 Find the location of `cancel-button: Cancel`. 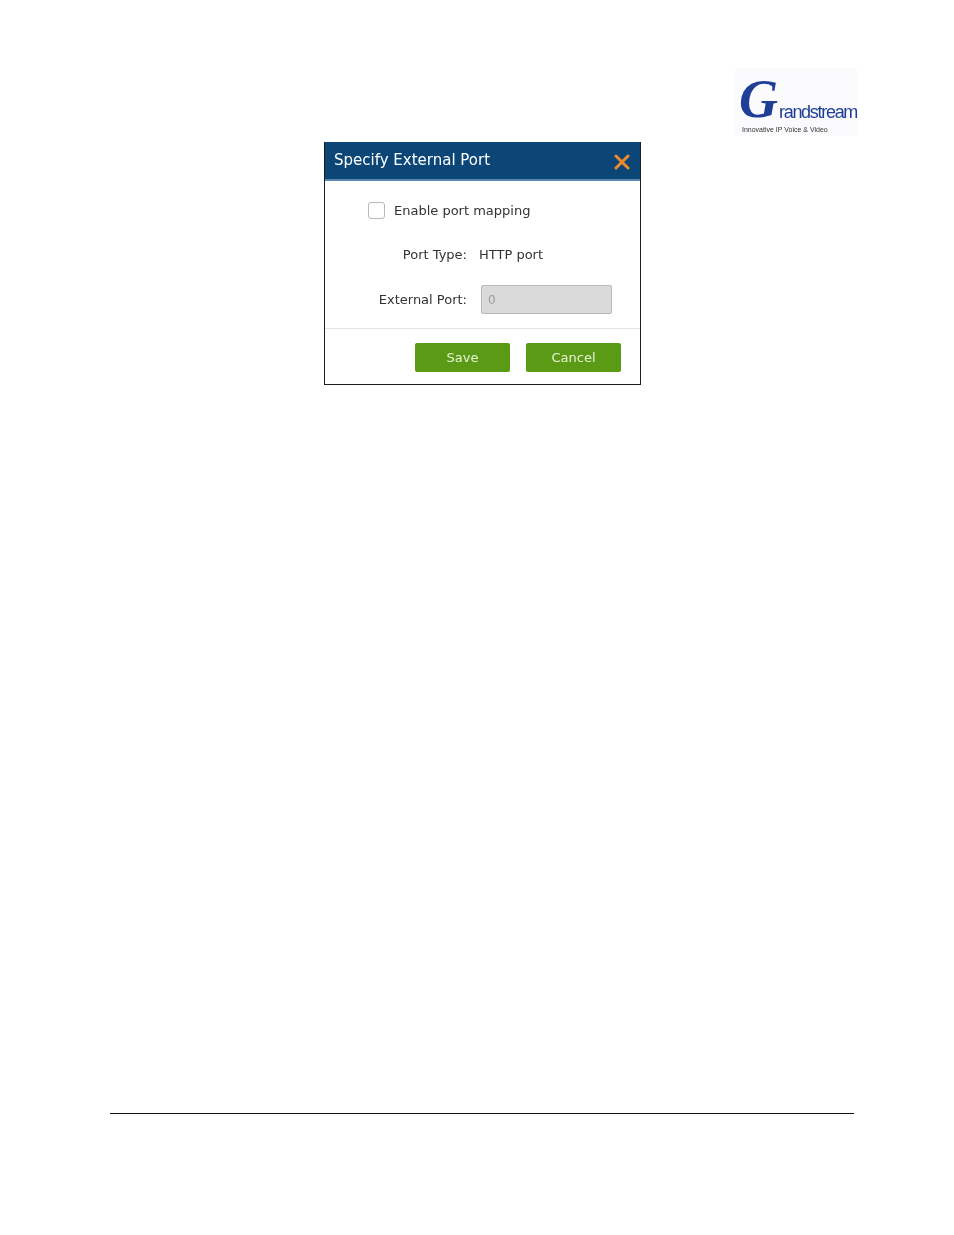

cancel-button: Cancel is located at coordinates (573, 357).